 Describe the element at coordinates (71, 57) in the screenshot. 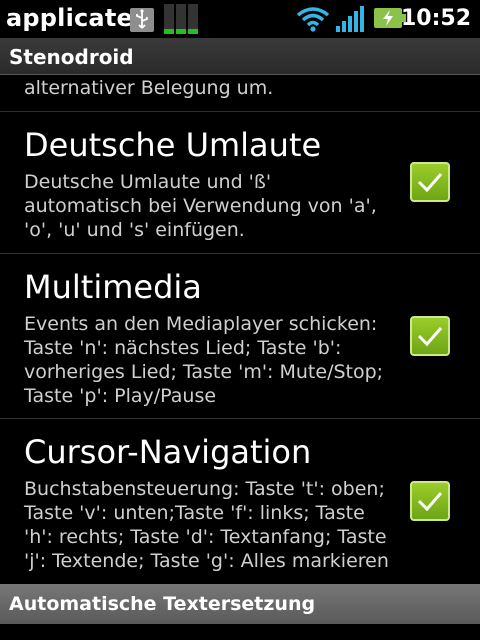

I see `page-title: Stenodroid` at that location.